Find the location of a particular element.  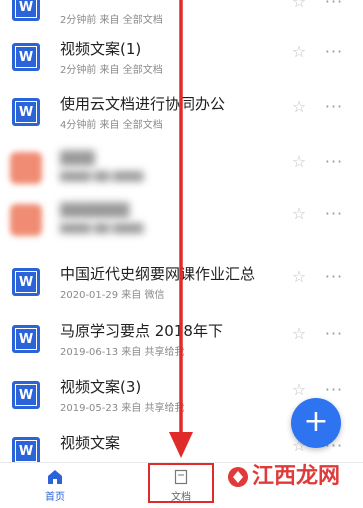

document-title: 中国近代史纲要网课作业汇总 is located at coordinates (158, 274).